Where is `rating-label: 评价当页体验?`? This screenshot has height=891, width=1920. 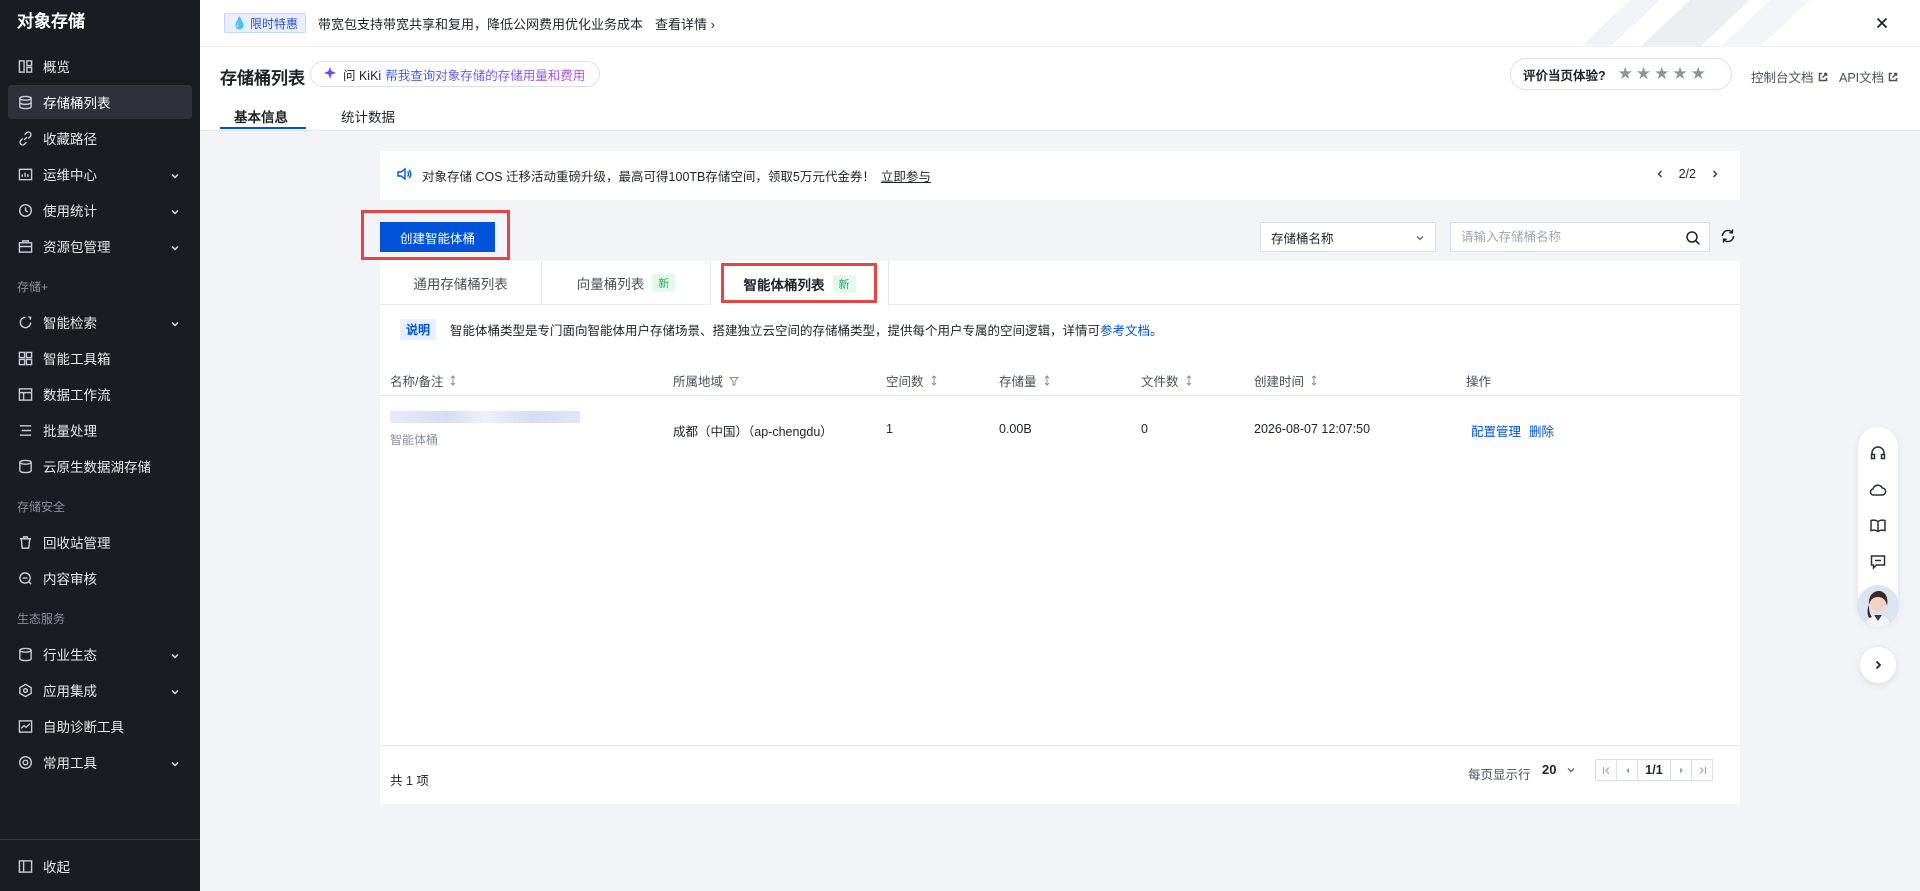
rating-label: 评价当页体验? is located at coordinates (1564, 75).